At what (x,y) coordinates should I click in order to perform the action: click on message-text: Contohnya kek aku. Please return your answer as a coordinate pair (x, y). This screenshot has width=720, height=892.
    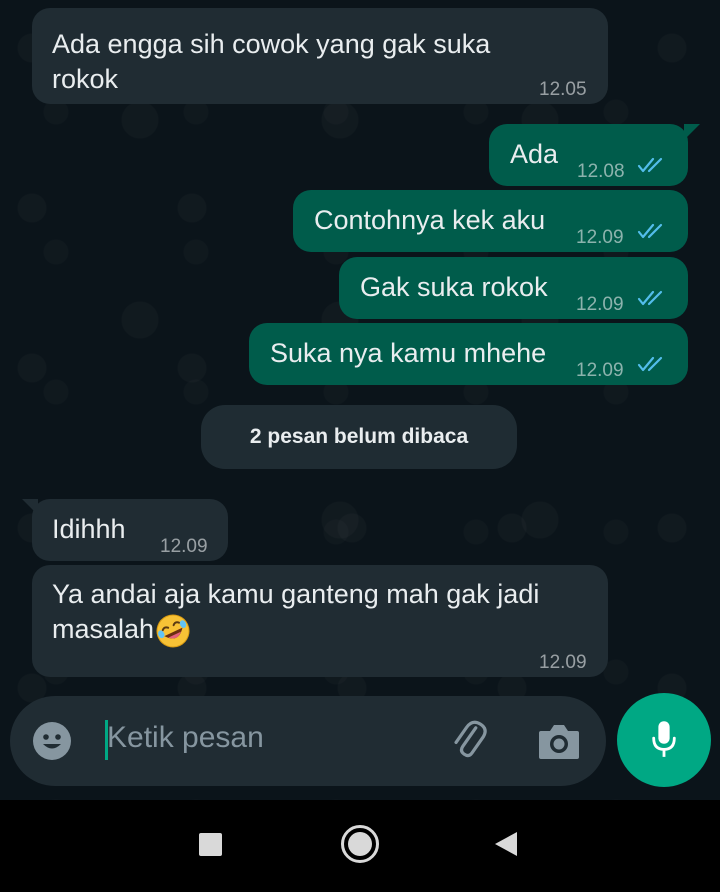
    Looking at the image, I should click on (430, 220).